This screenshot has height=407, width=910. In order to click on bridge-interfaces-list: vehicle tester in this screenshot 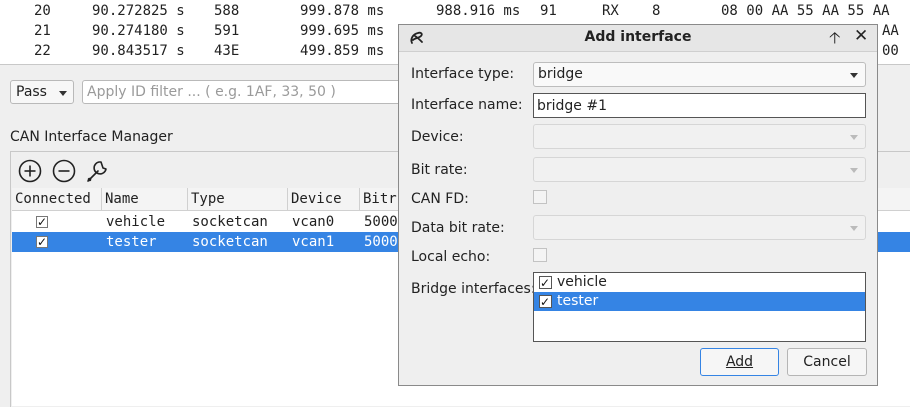, I will do `click(699, 307)`.